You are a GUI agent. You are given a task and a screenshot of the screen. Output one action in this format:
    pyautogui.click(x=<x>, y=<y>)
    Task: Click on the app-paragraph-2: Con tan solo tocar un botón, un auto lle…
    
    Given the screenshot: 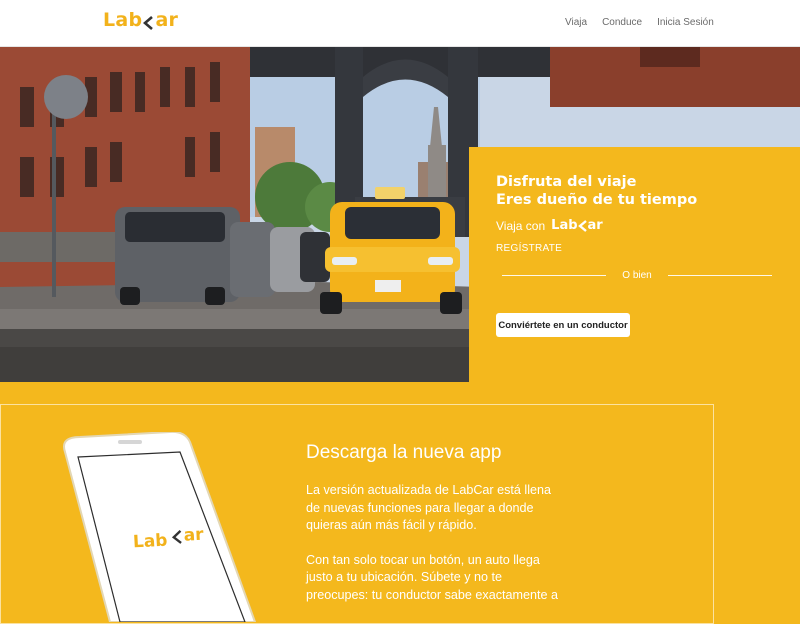 What is the action you would take?
    pyautogui.click(x=432, y=577)
    